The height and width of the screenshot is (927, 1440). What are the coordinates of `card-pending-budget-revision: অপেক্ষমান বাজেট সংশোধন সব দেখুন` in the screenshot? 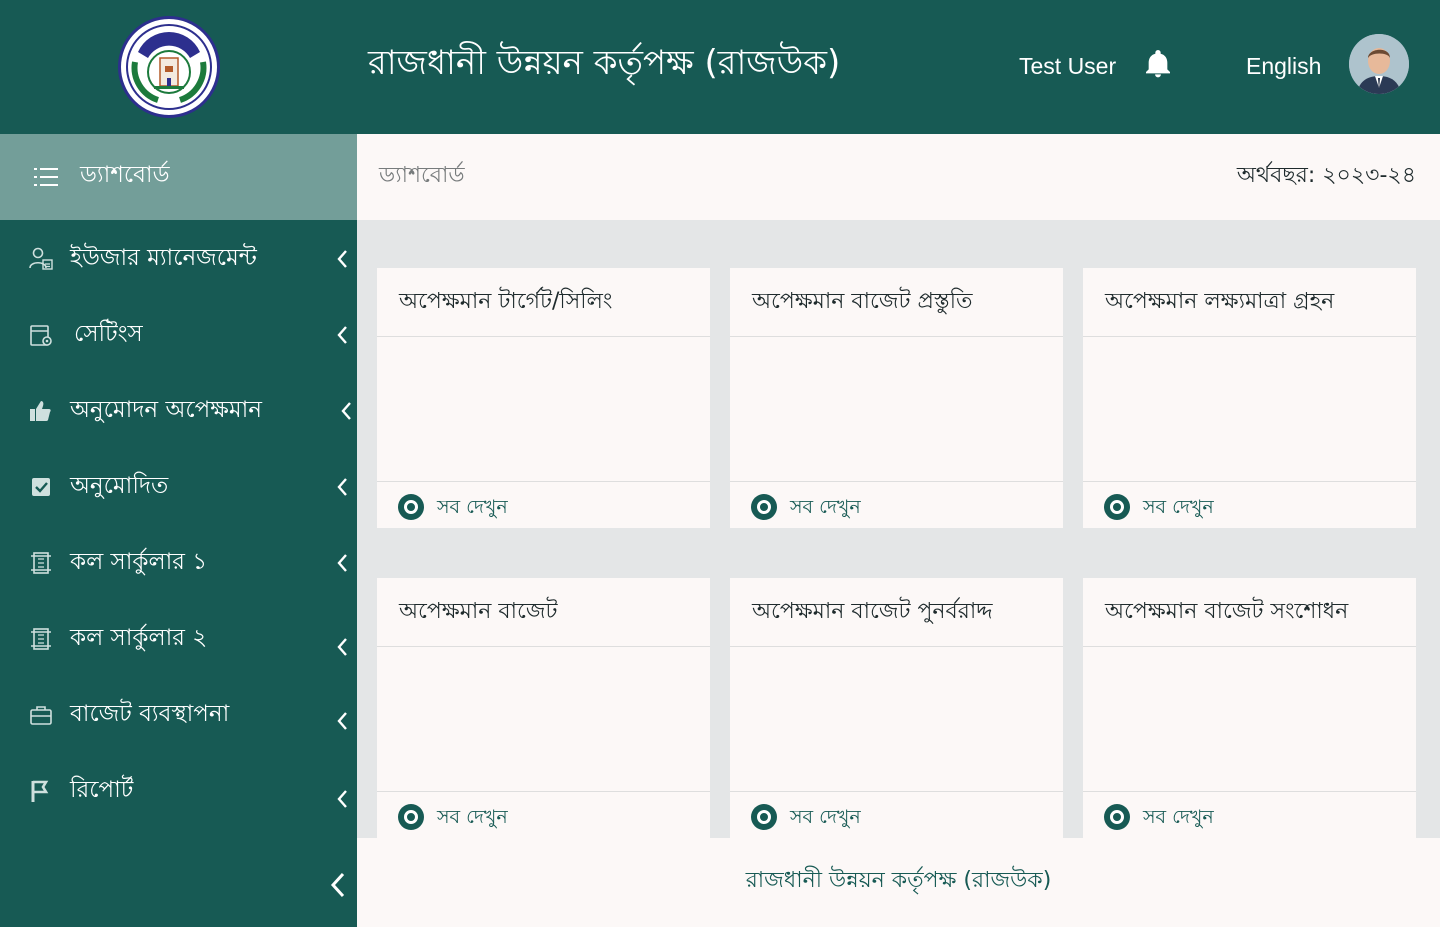 It's located at (1249, 708).